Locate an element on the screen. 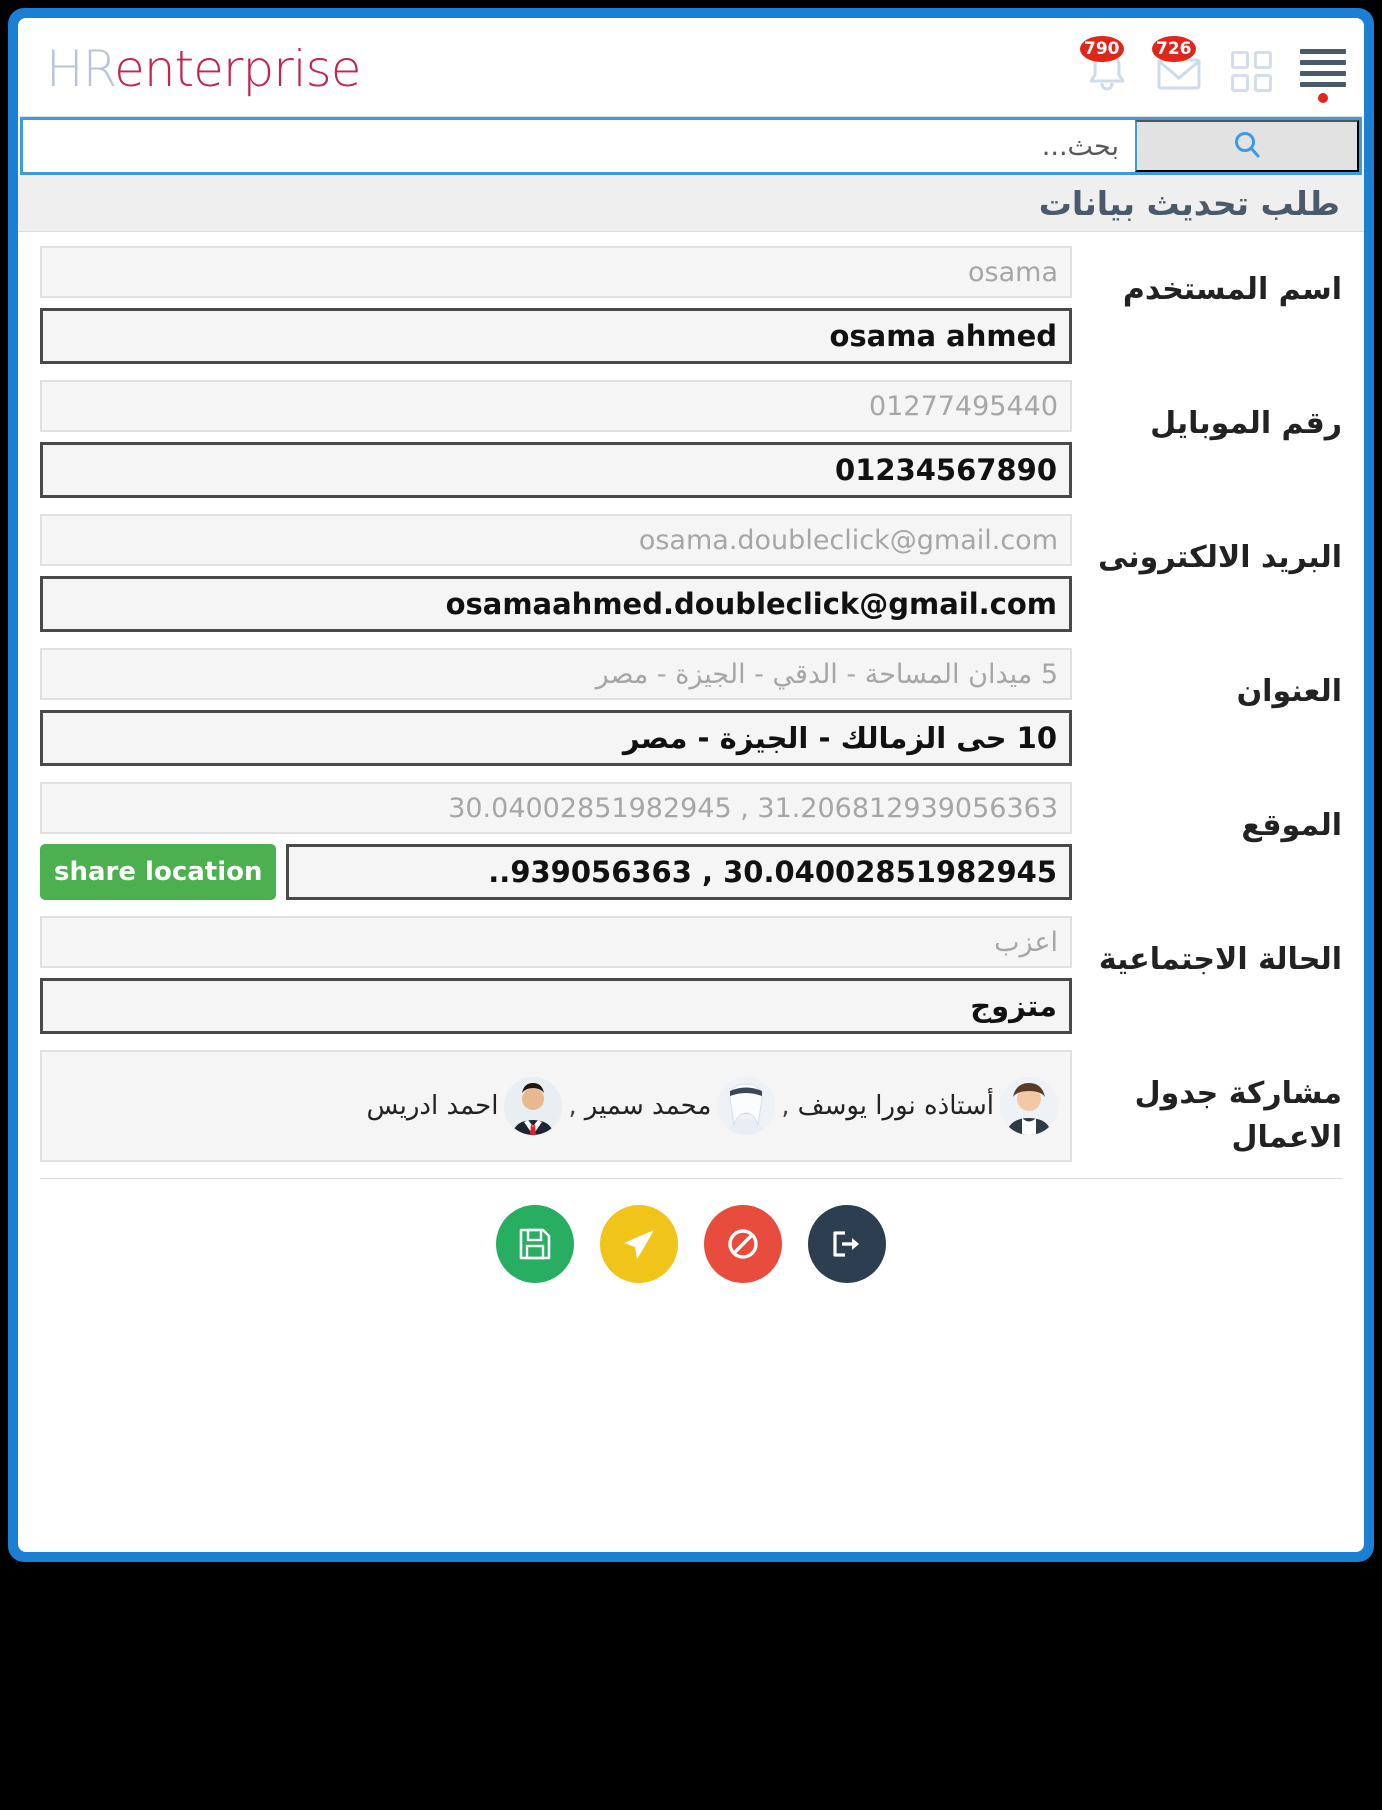 This screenshot has height=1810, width=1382. exit-icon is located at coordinates (846, 1244).